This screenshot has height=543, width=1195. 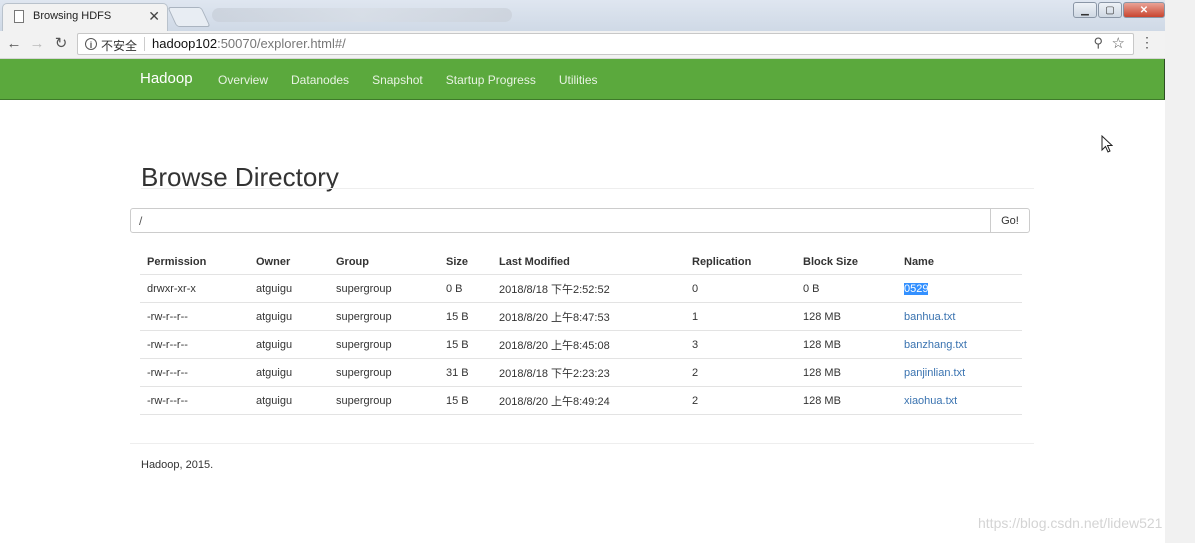 I want to click on go-button: Go!, so click(x=1010, y=220).